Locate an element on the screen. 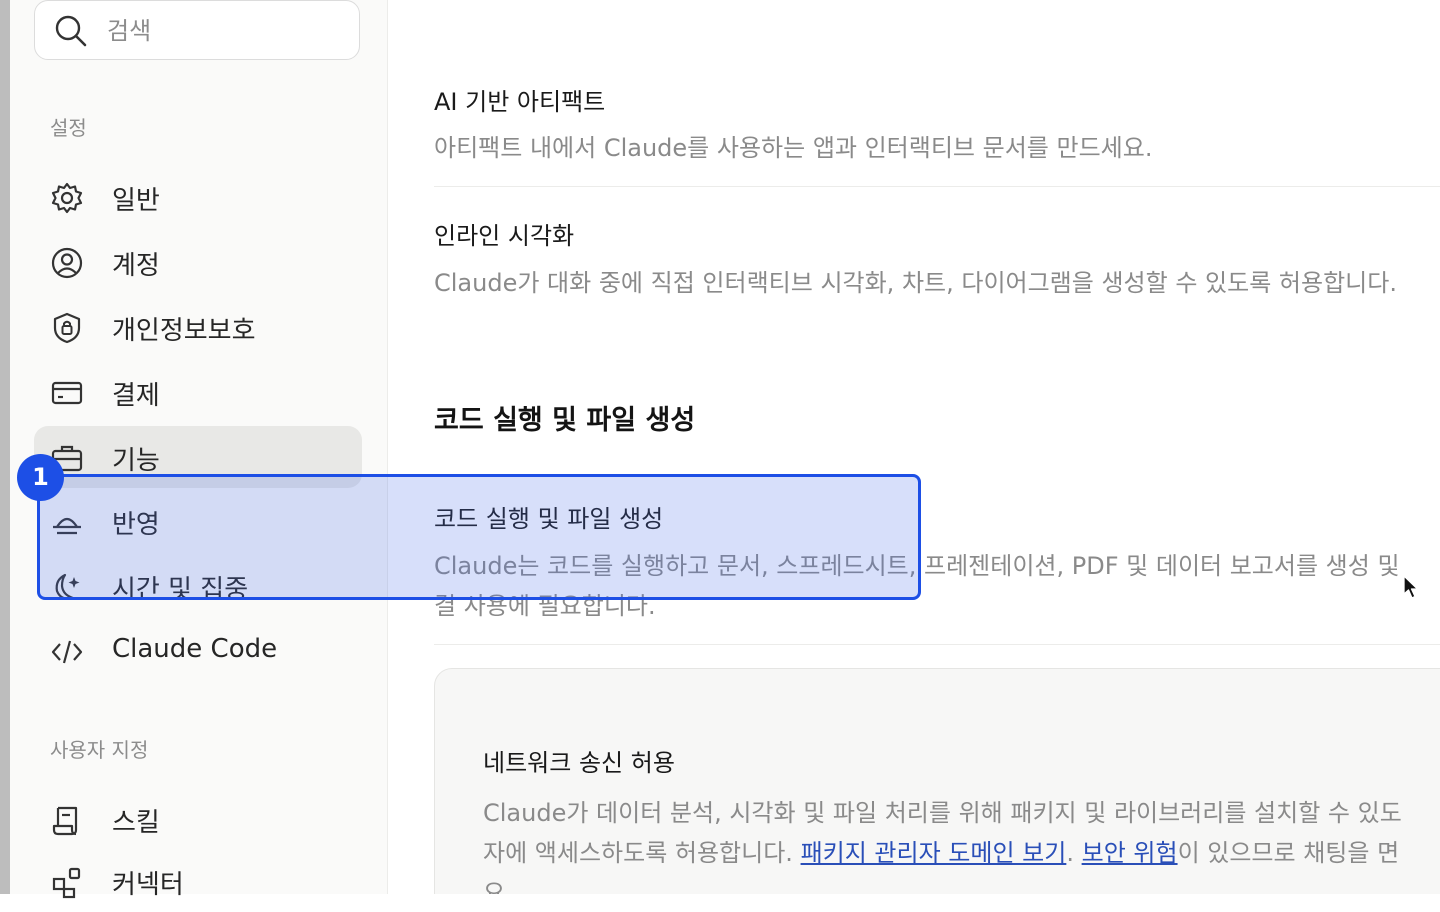 This screenshot has height=912, width=1440. section-heading-code-exec: 코드 실행 및 파일 생성 is located at coordinates (565, 420).